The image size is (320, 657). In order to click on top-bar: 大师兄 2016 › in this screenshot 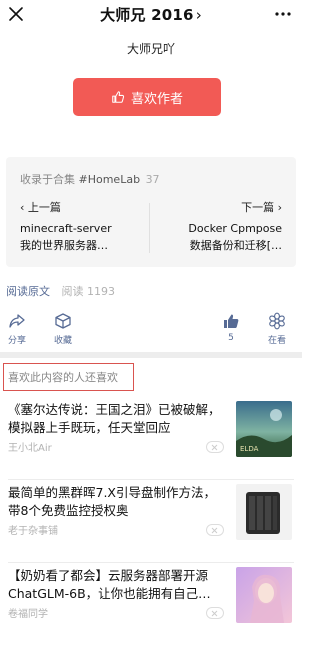, I will do `click(151, 15)`.